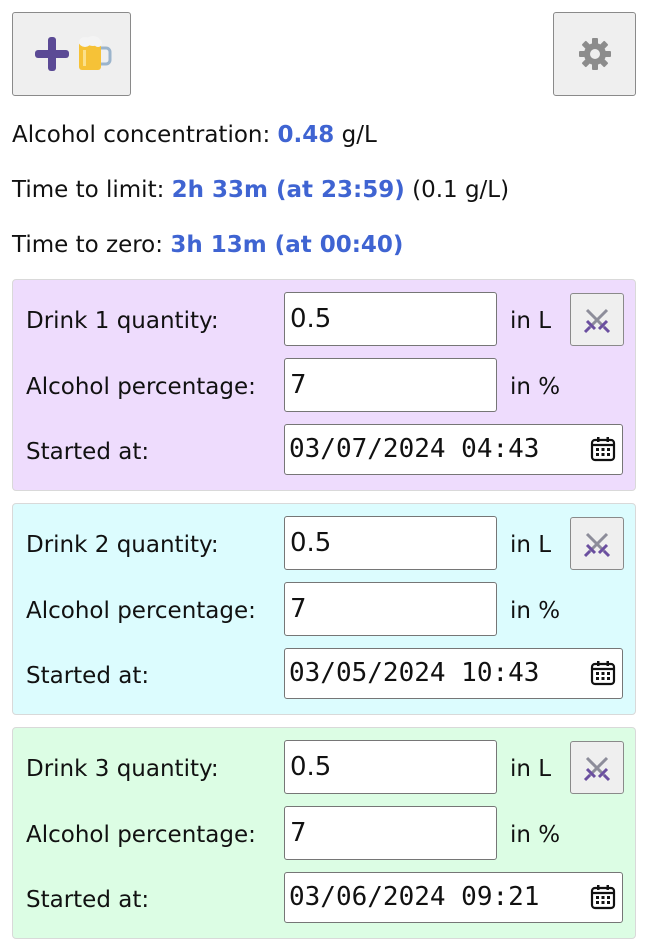  I want to click on quantity-label: Drink 3 quantity:, so click(122, 769).